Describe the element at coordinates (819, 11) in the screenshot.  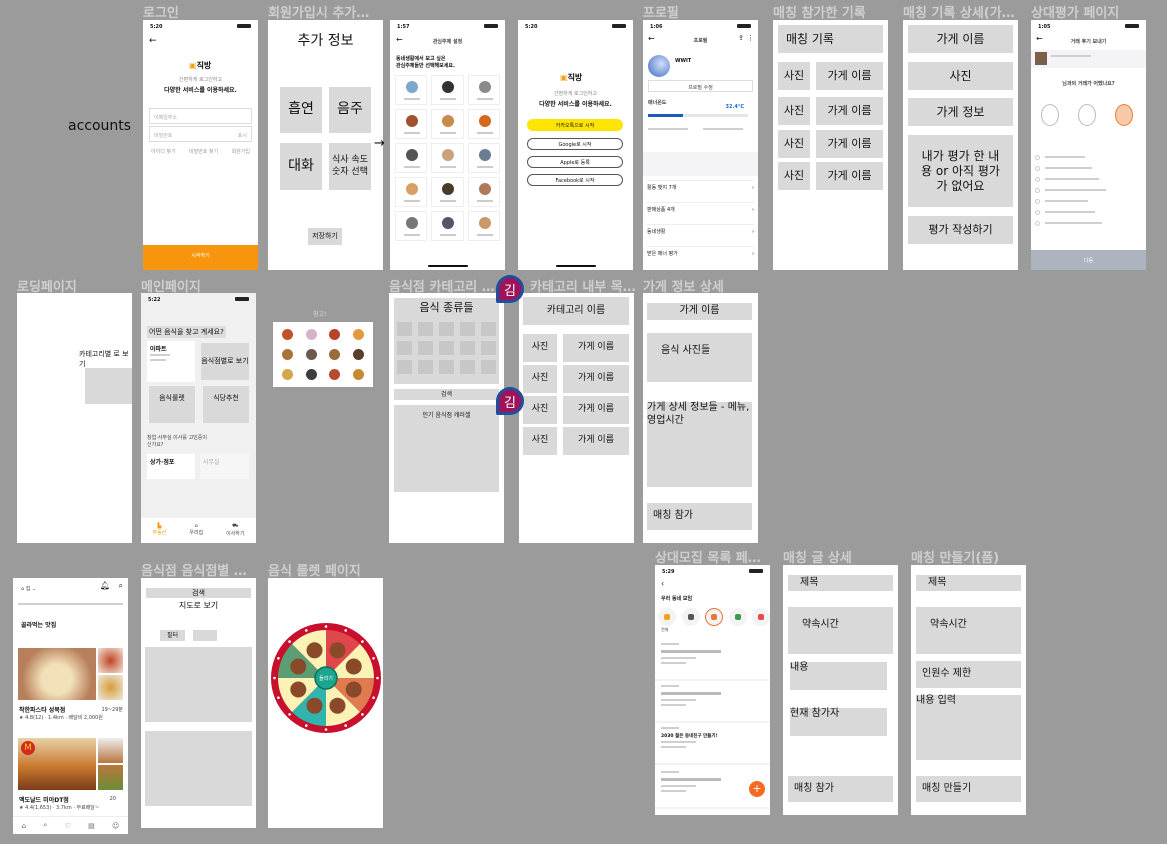
I see `frame-title-match-history: 매칭 참가한 기록` at that location.